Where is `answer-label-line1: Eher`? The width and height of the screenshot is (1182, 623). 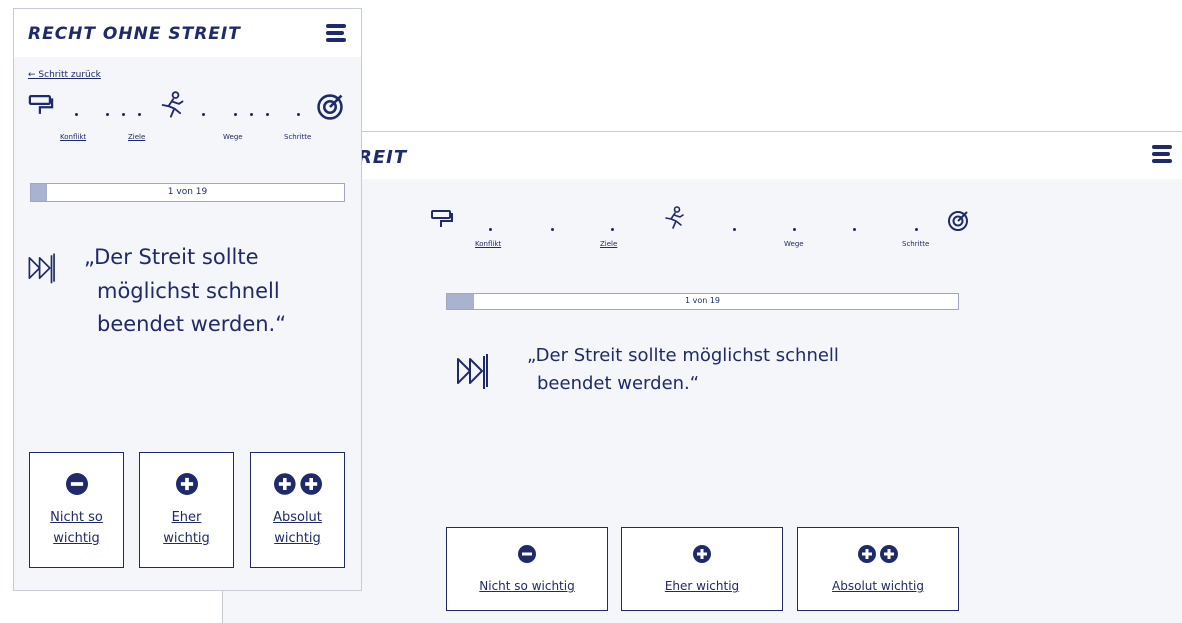 answer-label-line1: Eher is located at coordinates (186, 517).